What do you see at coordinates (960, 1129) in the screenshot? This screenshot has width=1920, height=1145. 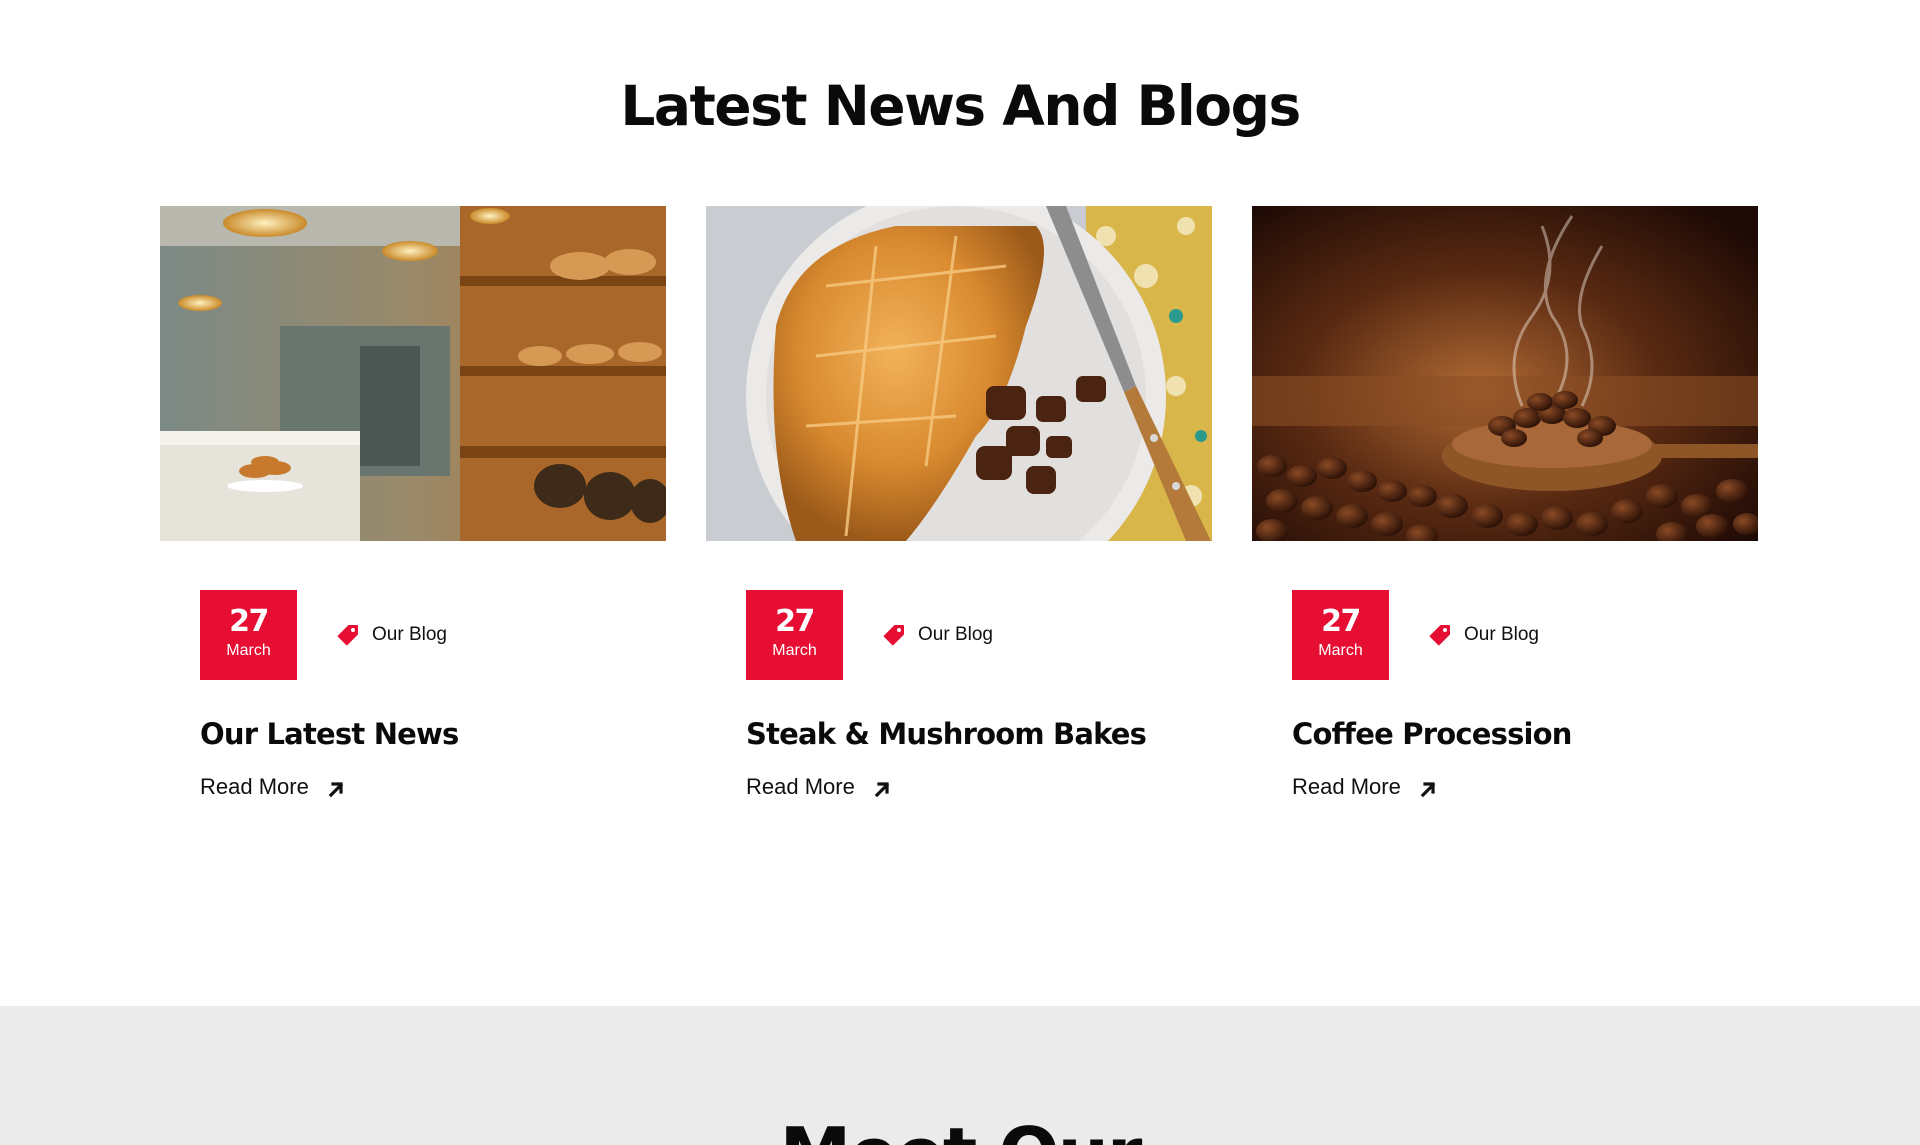 I see `team-section-title: Meet Our` at bounding box center [960, 1129].